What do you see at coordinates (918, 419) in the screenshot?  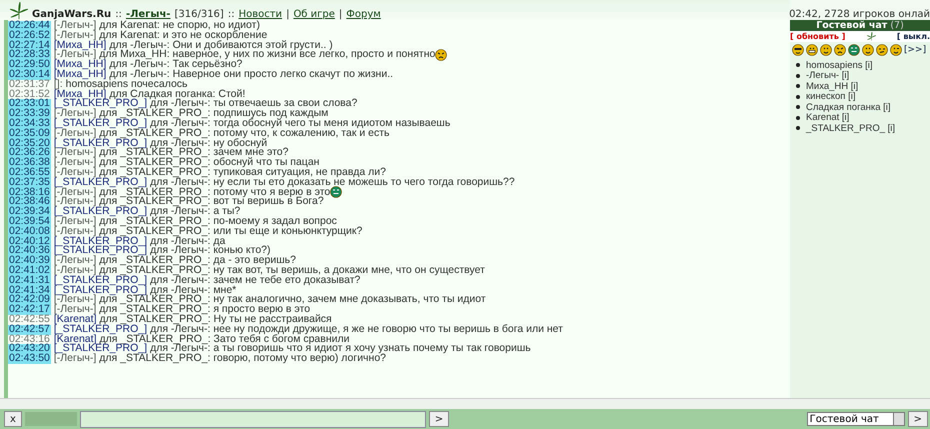 I see `go-button: >` at bounding box center [918, 419].